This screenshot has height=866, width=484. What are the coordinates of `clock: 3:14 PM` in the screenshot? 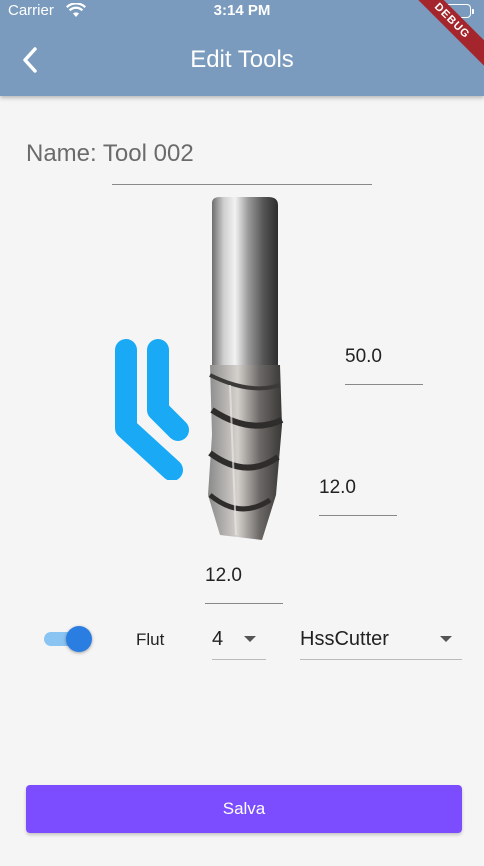 It's located at (242, 10).